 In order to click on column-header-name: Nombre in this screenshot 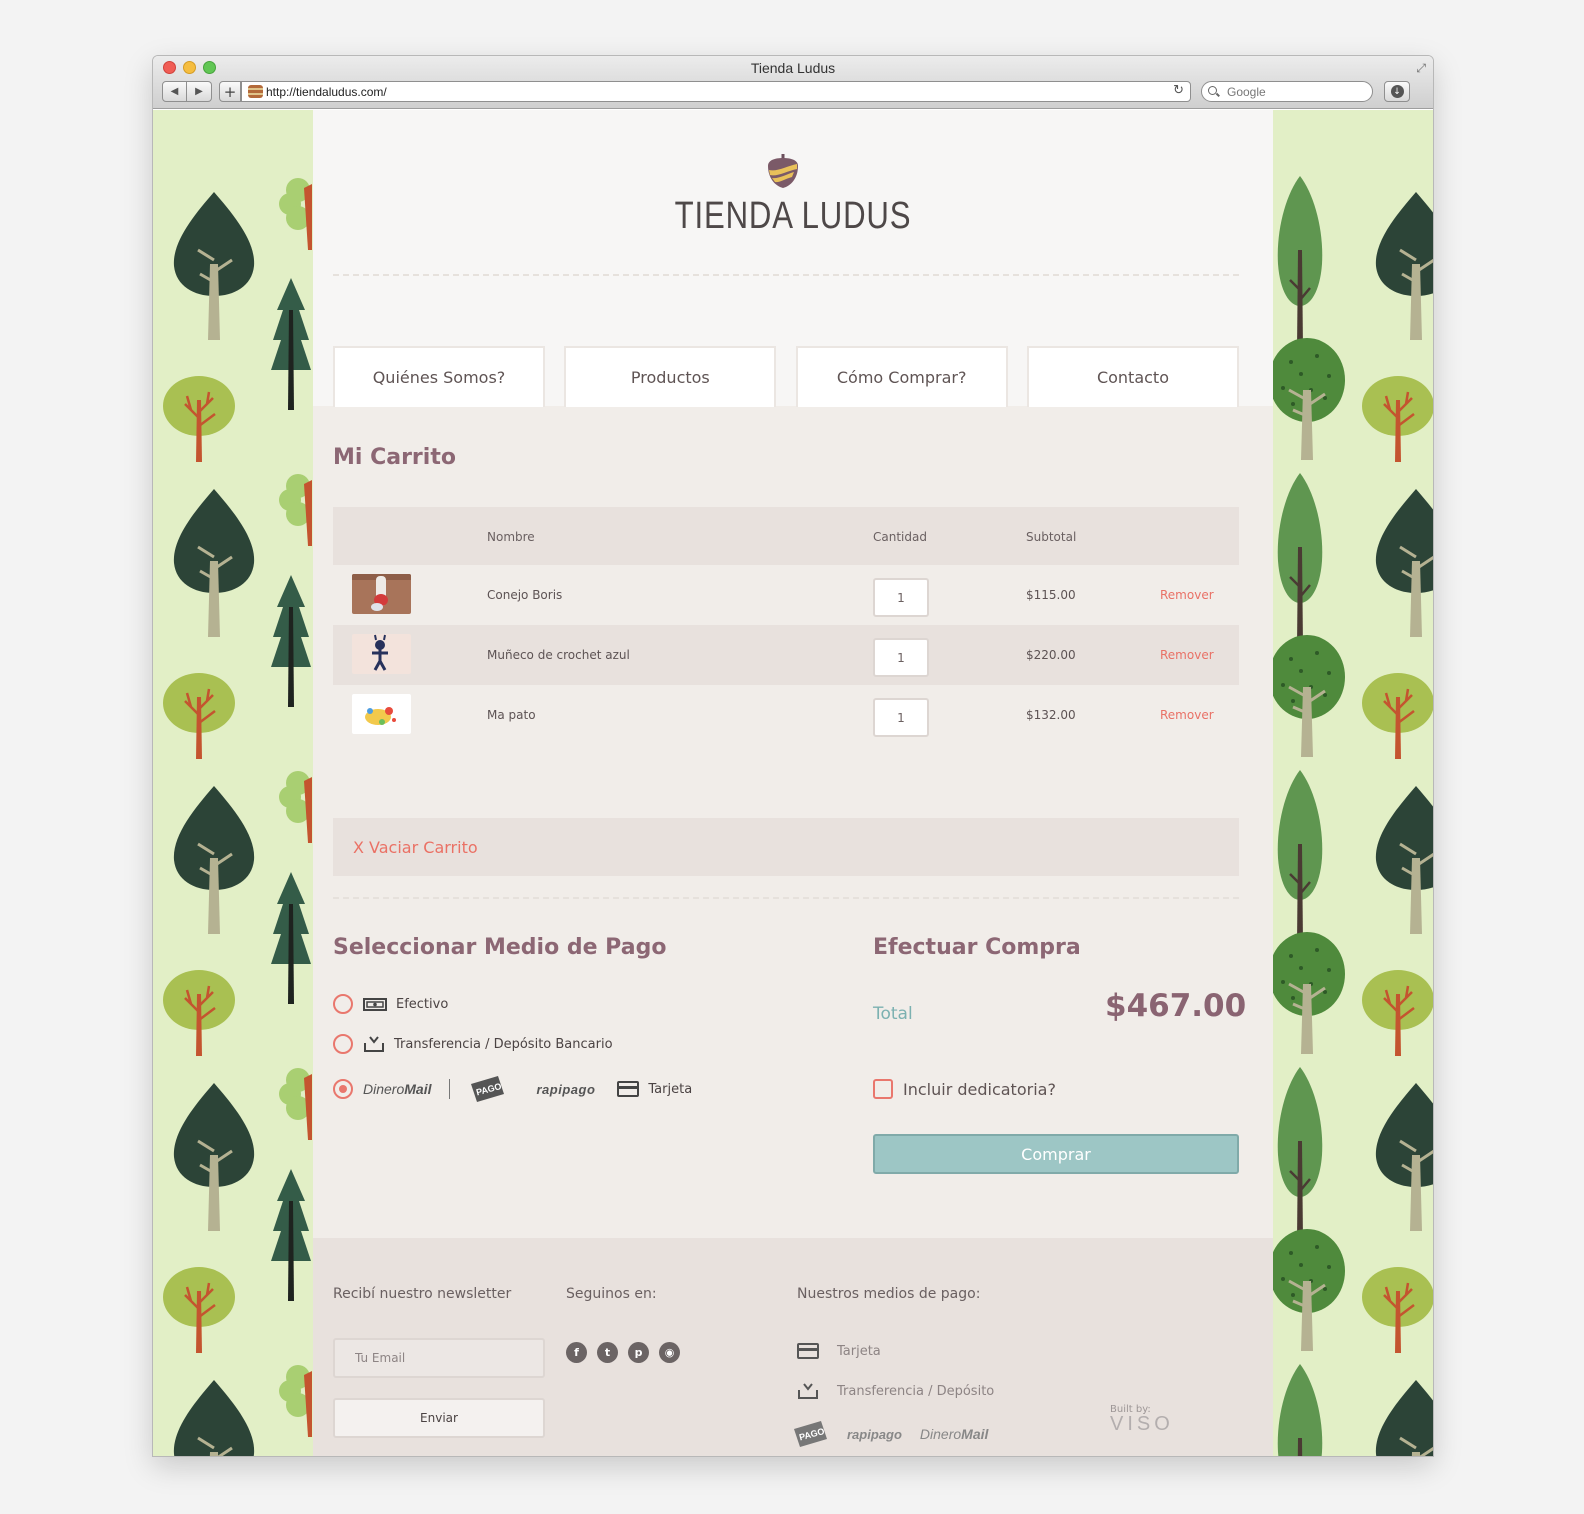, I will do `click(511, 537)`.